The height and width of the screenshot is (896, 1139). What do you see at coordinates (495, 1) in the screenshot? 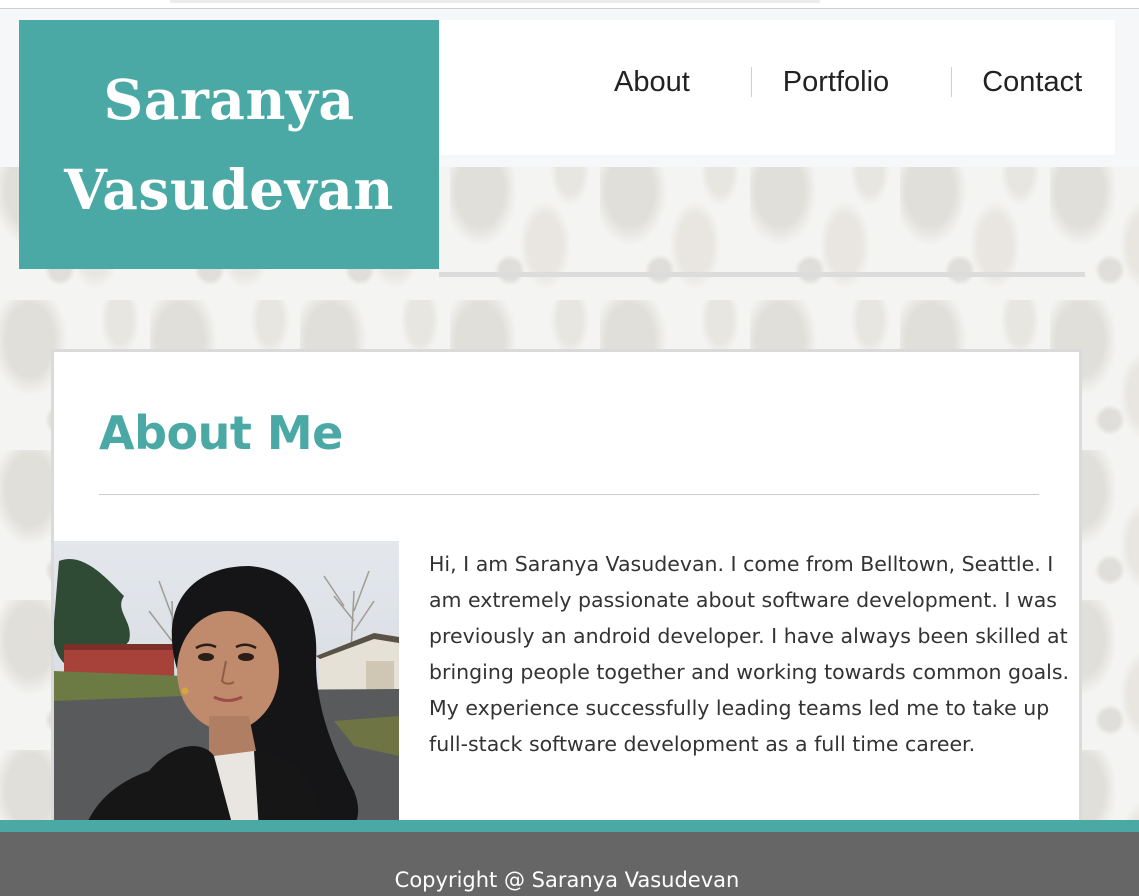
I see `scroll-indicator` at bounding box center [495, 1].